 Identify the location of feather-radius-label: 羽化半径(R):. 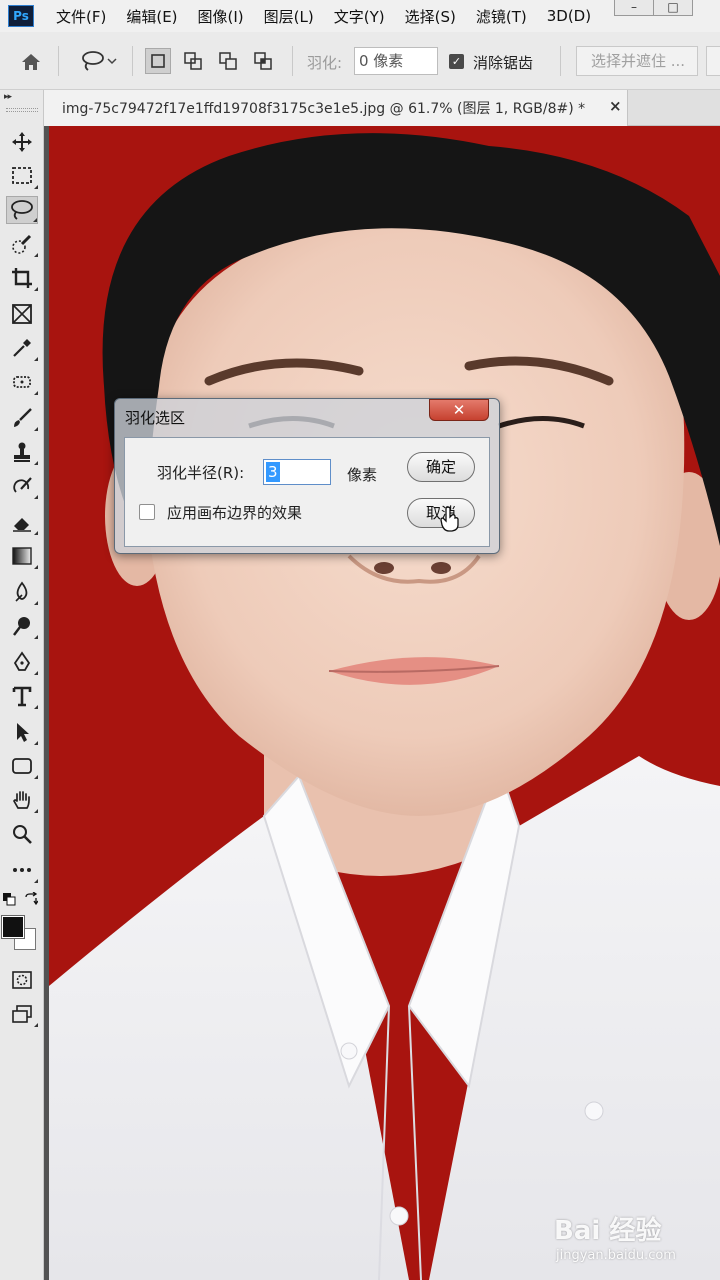
(201, 473).